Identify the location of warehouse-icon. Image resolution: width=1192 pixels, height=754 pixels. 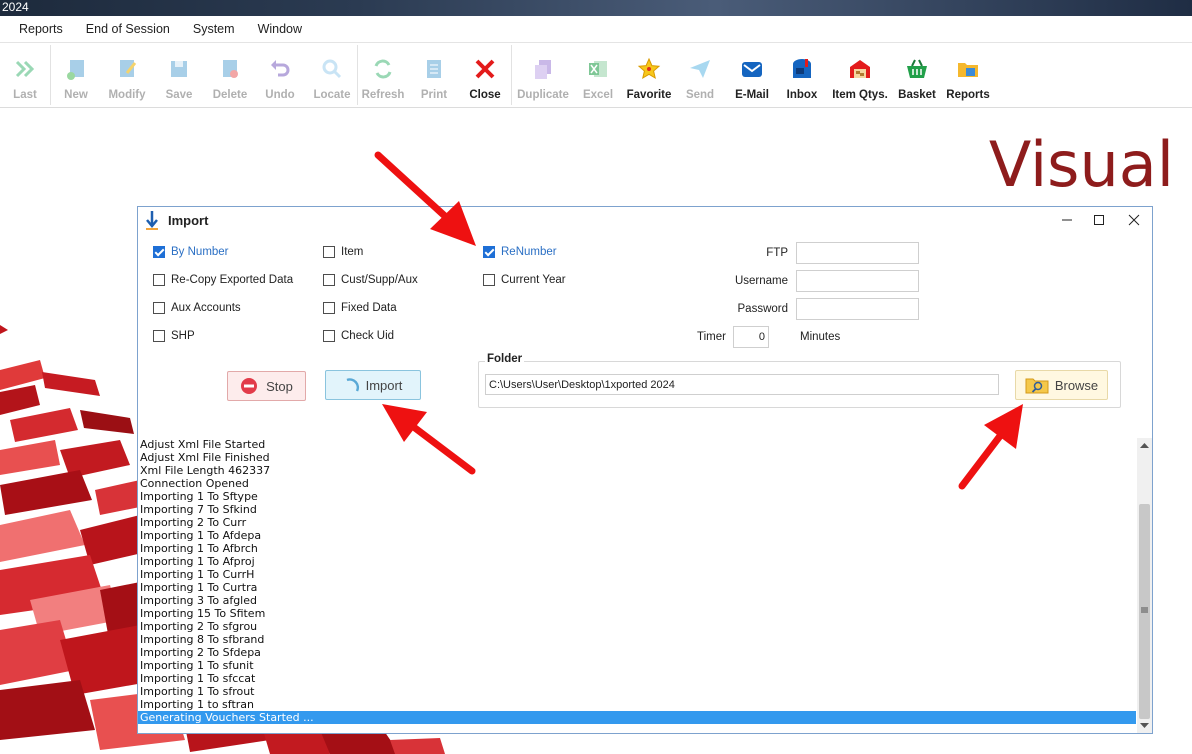
(860, 69).